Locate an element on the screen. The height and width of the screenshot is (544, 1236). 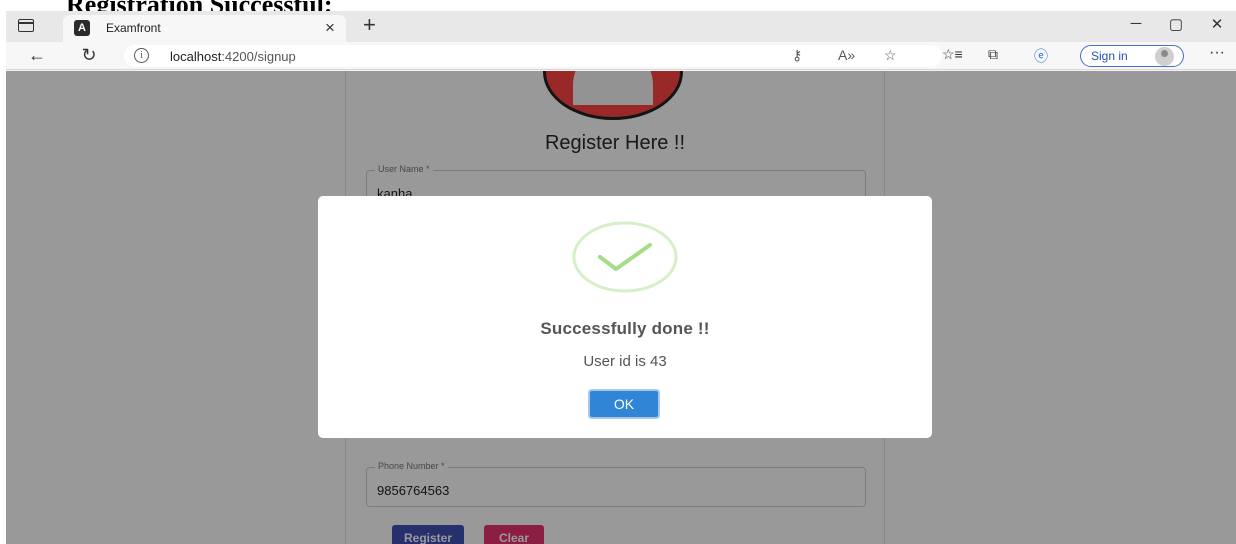
url-text: localhost:4200/signup is located at coordinates (233, 56).